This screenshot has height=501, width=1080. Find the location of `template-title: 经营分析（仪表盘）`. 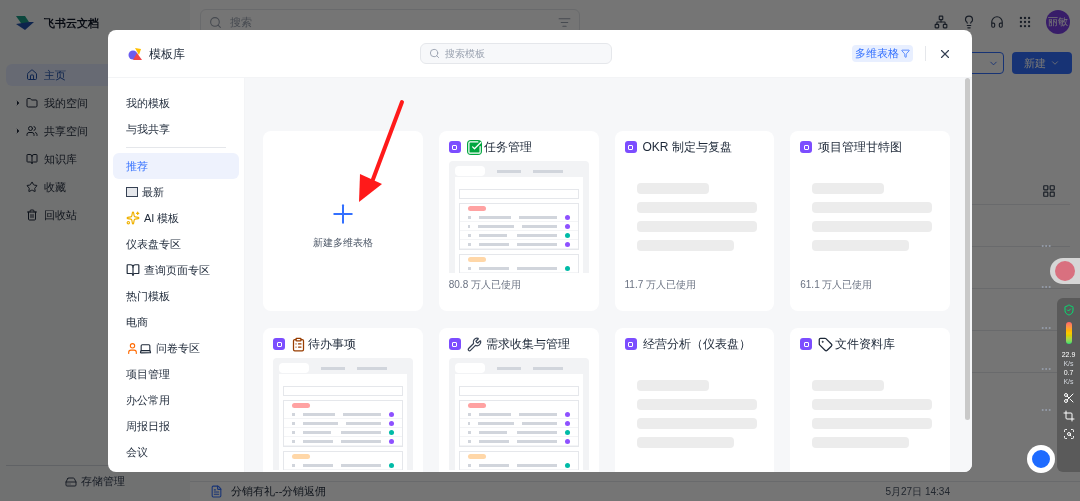

template-title: 经营分析（仪表盘） is located at coordinates (696, 344).